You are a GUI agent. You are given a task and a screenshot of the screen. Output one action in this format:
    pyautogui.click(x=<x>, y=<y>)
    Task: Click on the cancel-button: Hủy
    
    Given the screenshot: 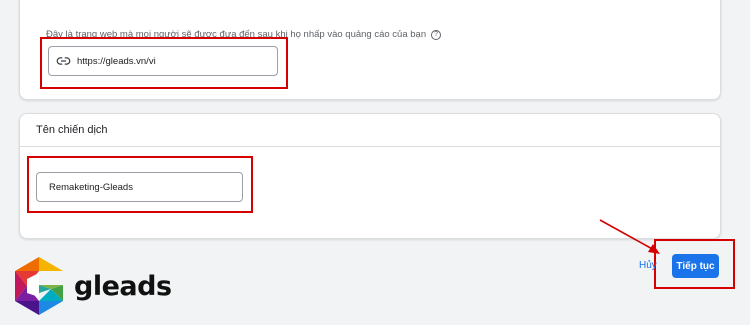 What is the action you would take?
    pyautogui.click(x=648, y=265)
    